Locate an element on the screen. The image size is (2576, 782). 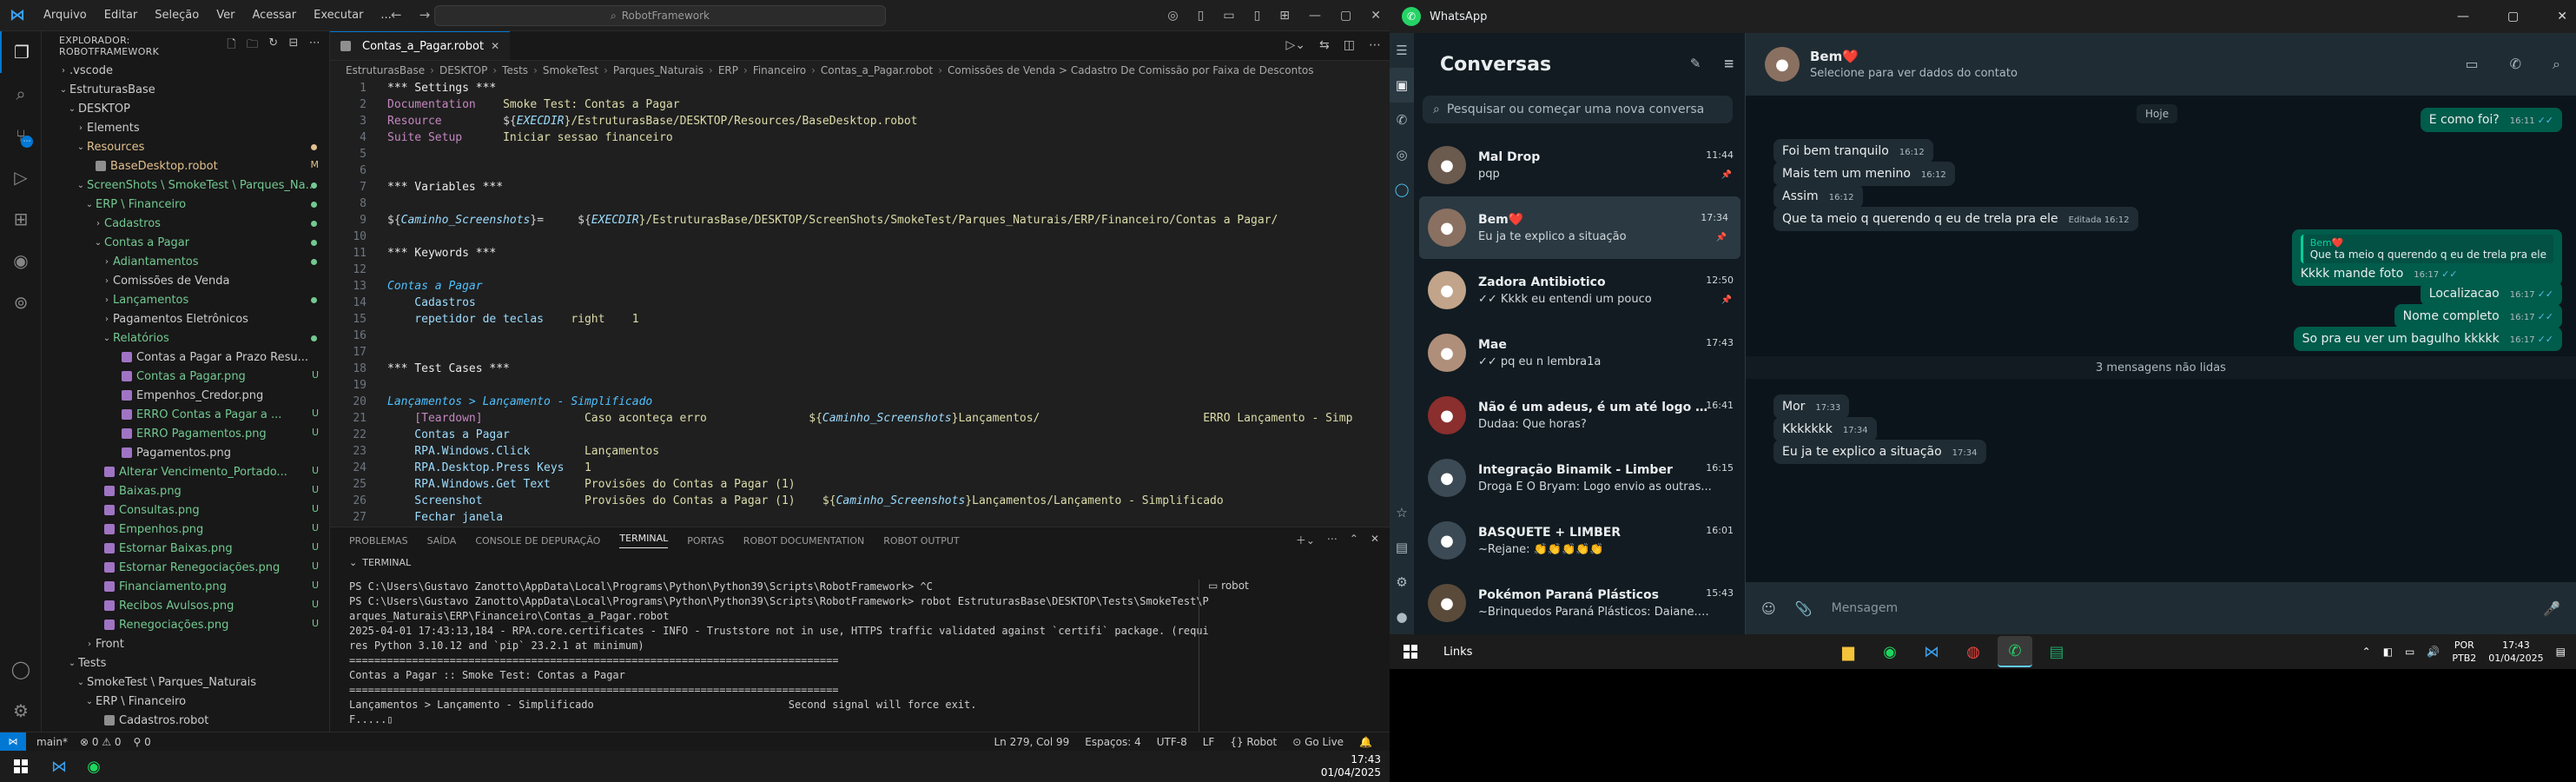
tree-item: ⌄ Contas a Pagar is located at coordinates (185, 243).